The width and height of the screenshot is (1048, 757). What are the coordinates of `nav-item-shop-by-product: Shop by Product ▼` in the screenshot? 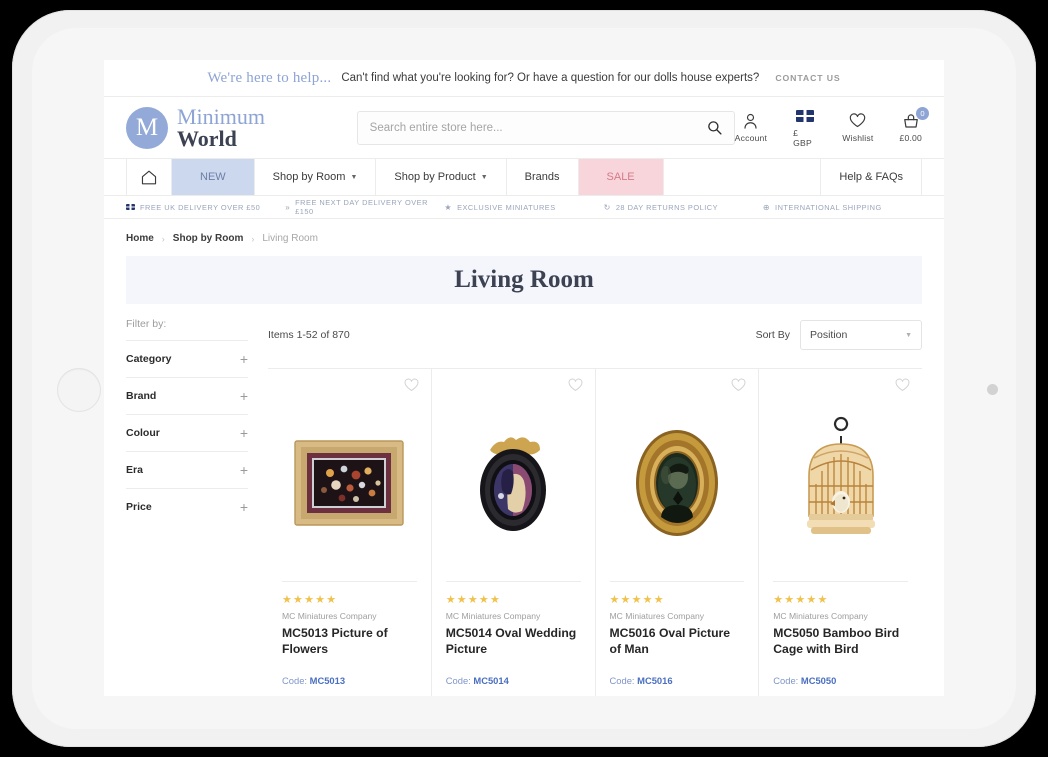 It's located at (441, 177).